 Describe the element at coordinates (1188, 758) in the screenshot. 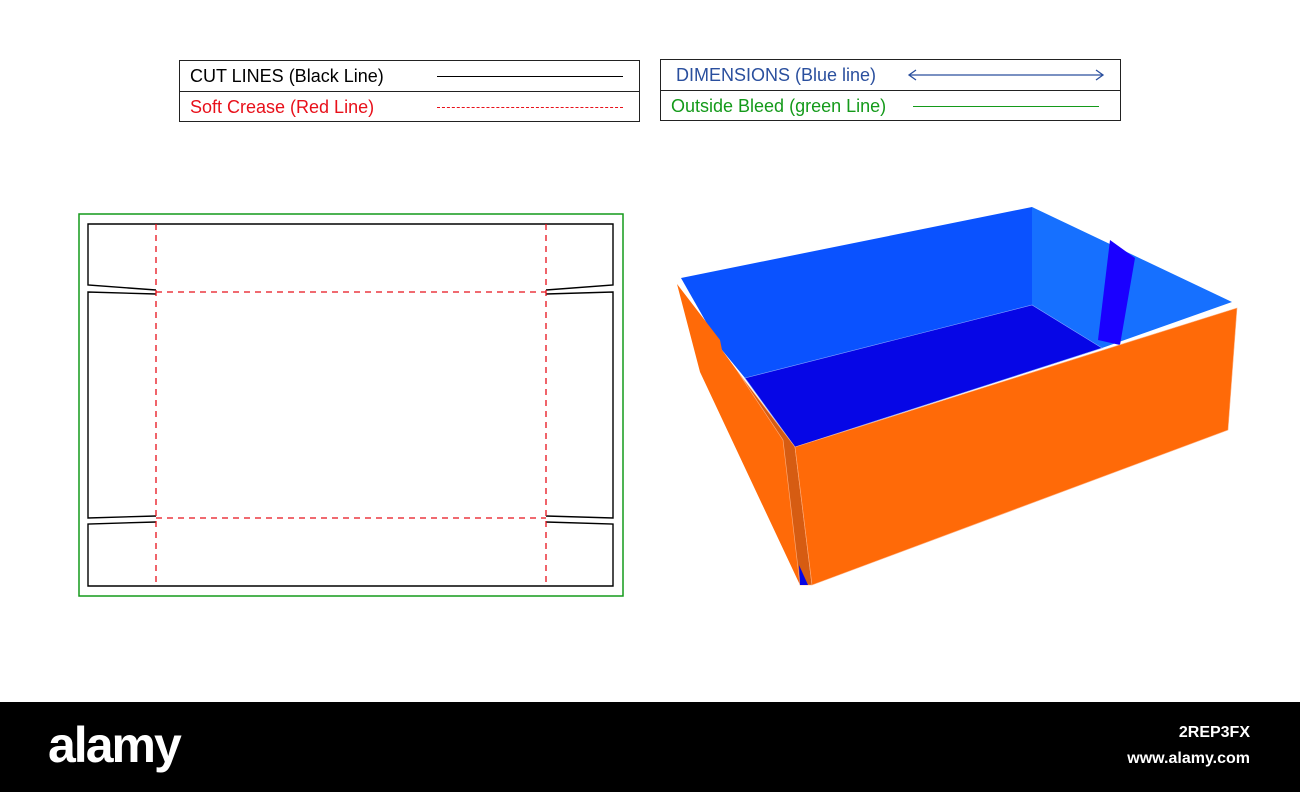

I see `site-url: www.alamy.com` at that location.